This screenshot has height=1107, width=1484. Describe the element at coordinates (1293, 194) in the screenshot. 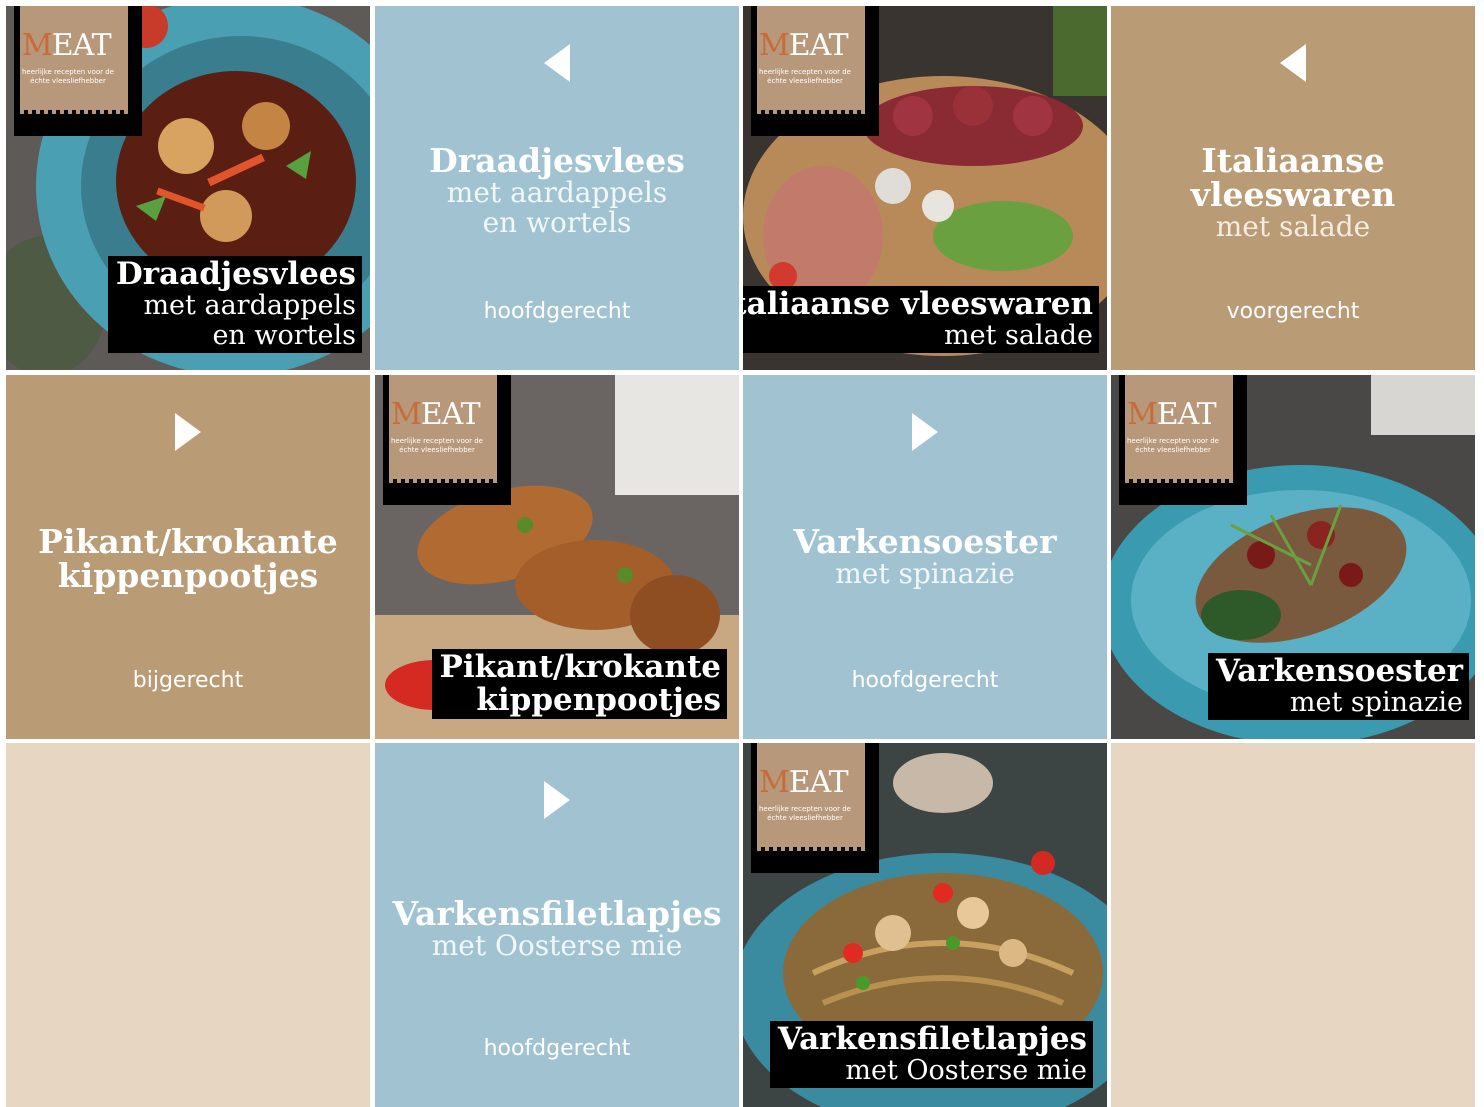

I see `recipe-title: vleeswaren` at that location.